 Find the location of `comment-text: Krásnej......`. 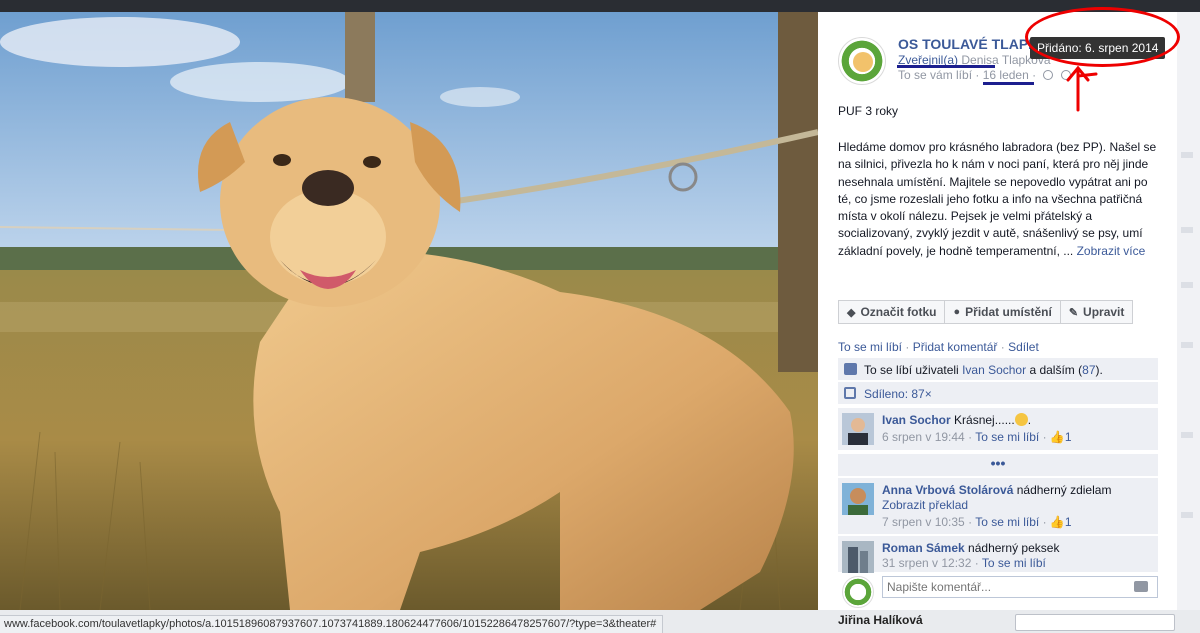

comment-text: Krásnej...... is located at coordinates (984, 420).